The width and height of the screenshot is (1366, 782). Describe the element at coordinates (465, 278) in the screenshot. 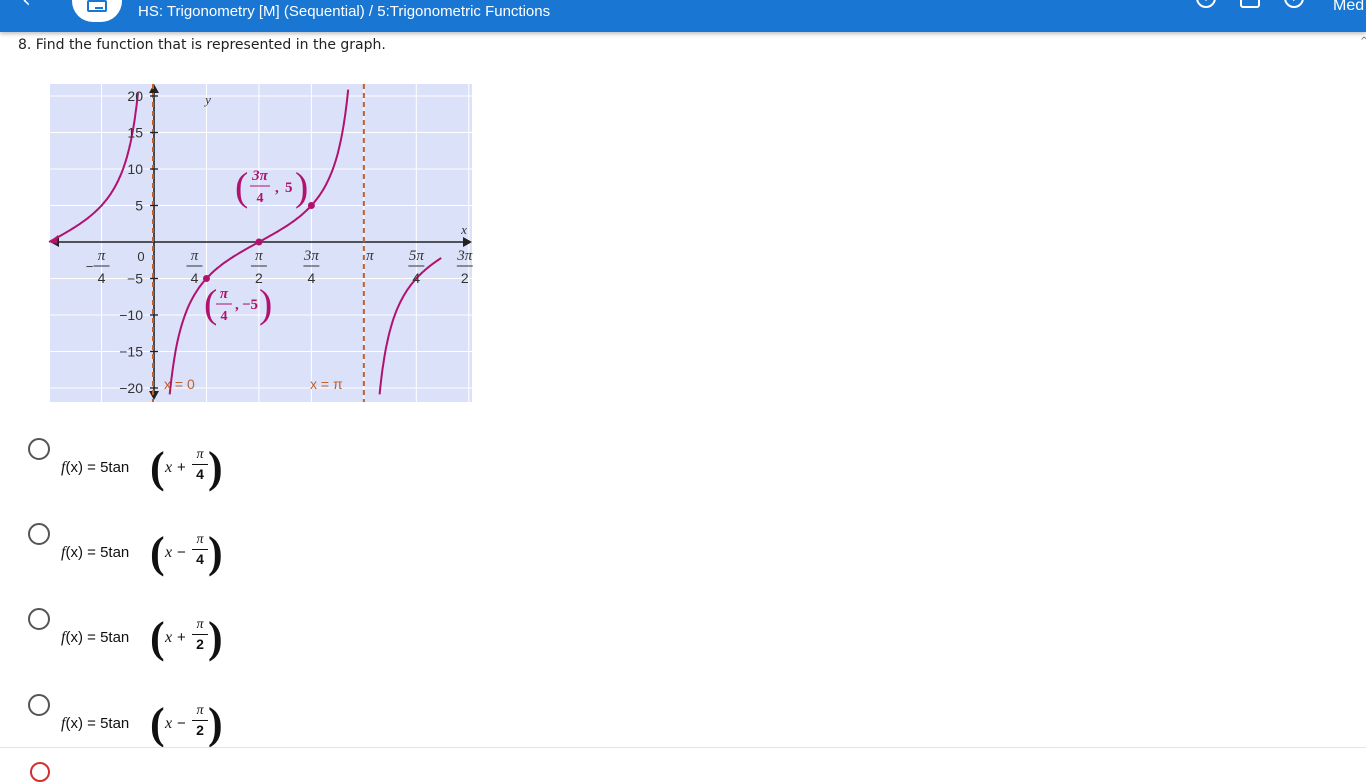

I see `x-tick-den: 2` at that location.